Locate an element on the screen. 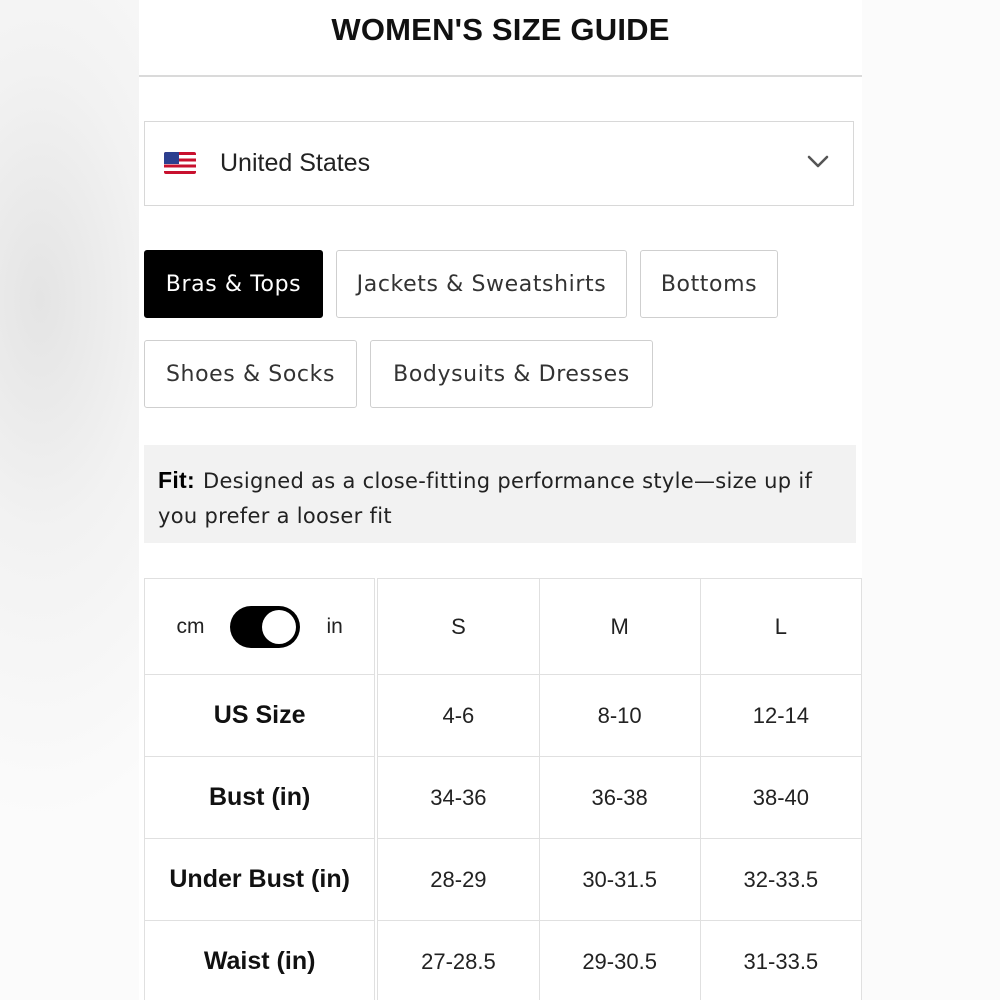 This screenshot has height=1000, width=1000. table-cell: 27-28.5 is located at coordinates (457, 960).